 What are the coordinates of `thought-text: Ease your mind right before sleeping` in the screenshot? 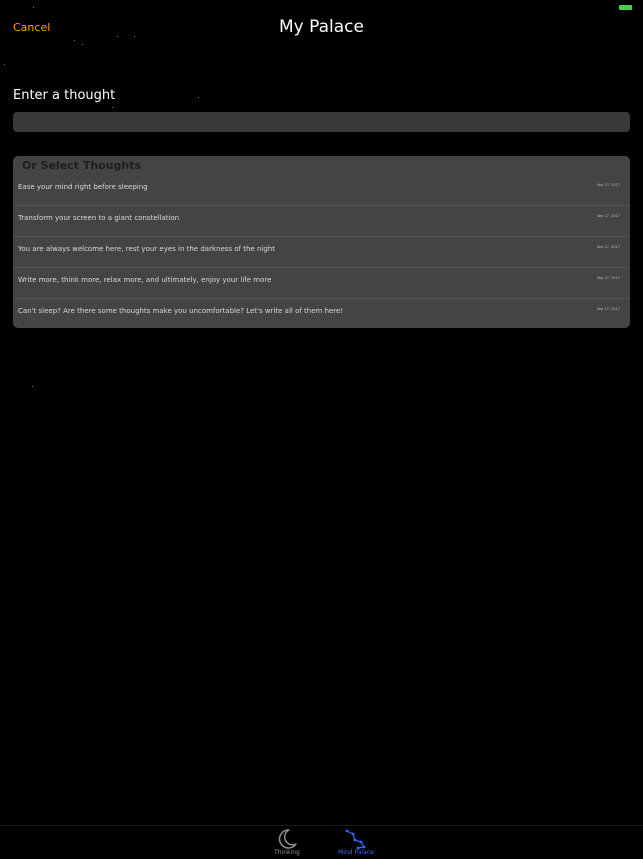 It's located at (83, 187).